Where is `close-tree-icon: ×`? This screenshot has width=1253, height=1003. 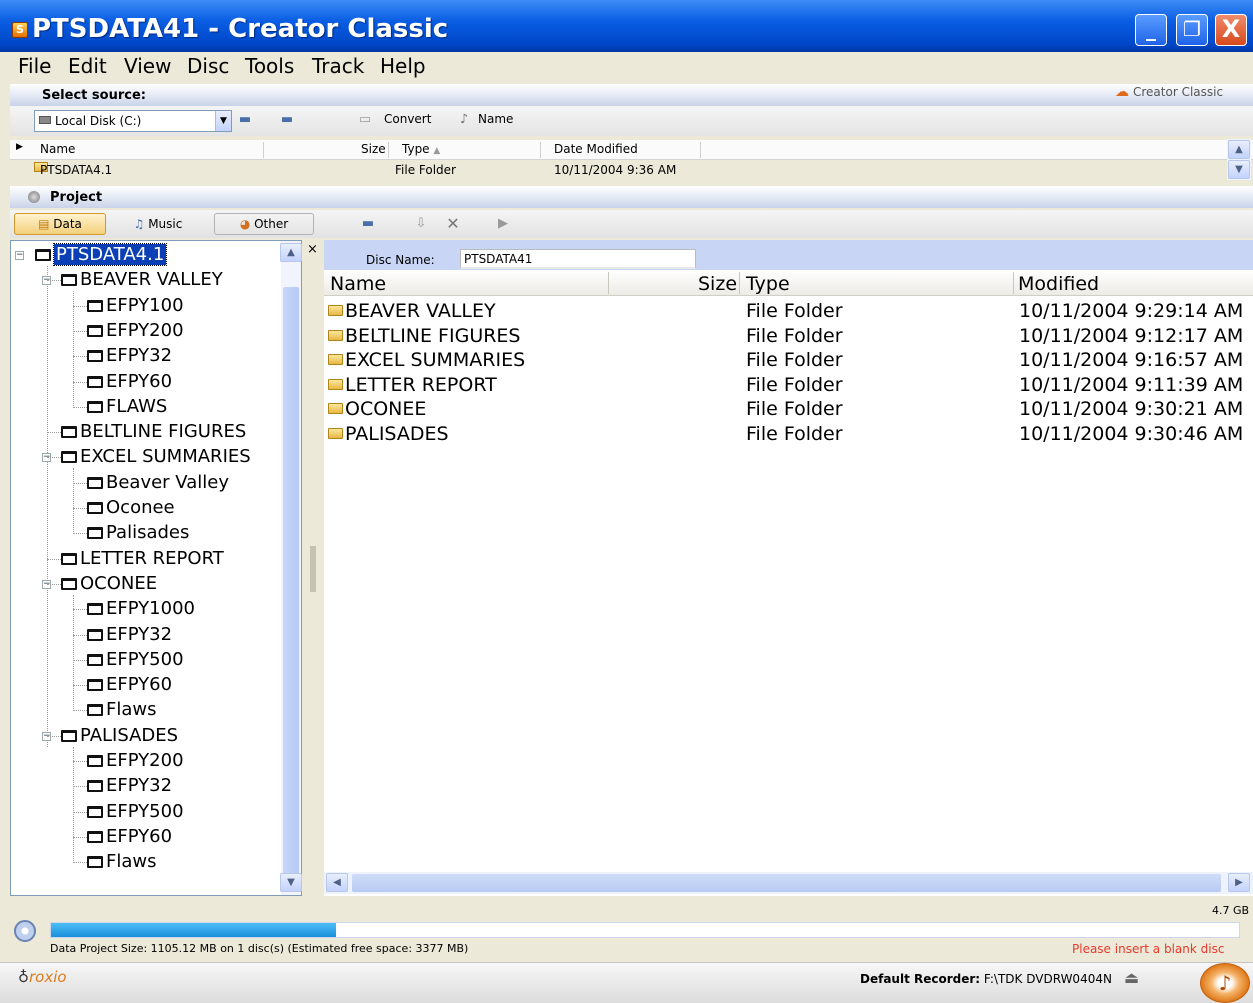
close-tree-icon: × is located at coordinates (312, 249).